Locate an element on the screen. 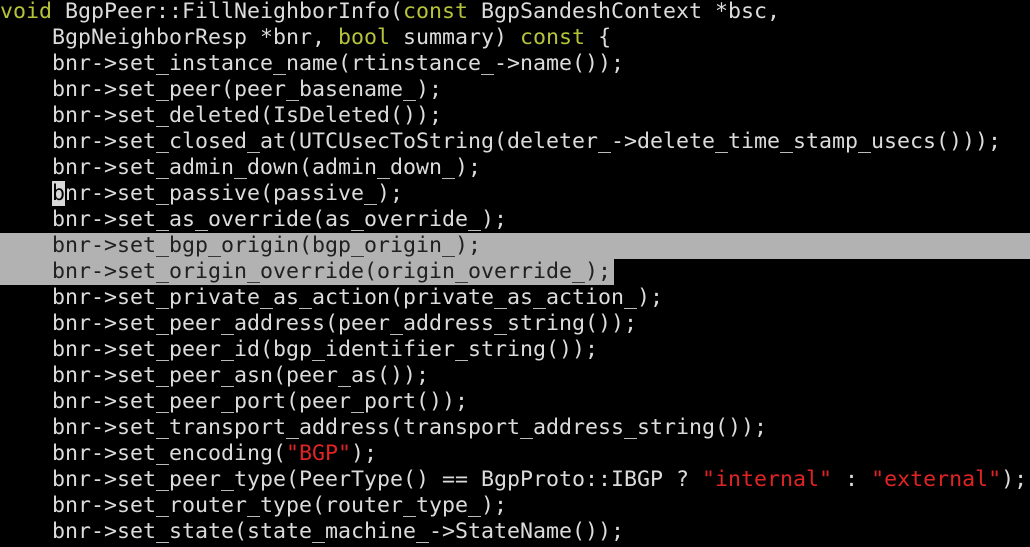  code-line: bnr->set_bgp_origin(bgp_origin_); is located at coordinates (240, 246).